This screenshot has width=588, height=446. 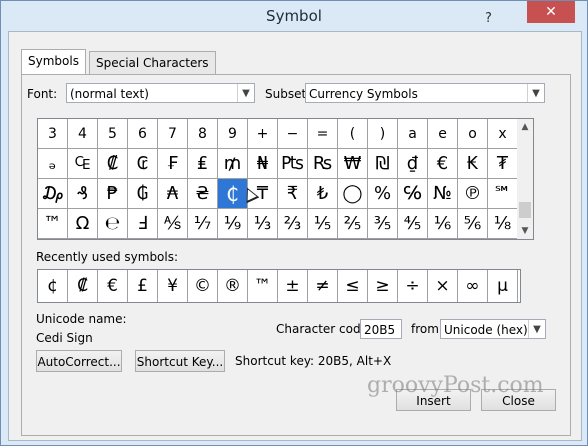 I want to click on symbol-cell: ◯, so click(x=353, y=194).